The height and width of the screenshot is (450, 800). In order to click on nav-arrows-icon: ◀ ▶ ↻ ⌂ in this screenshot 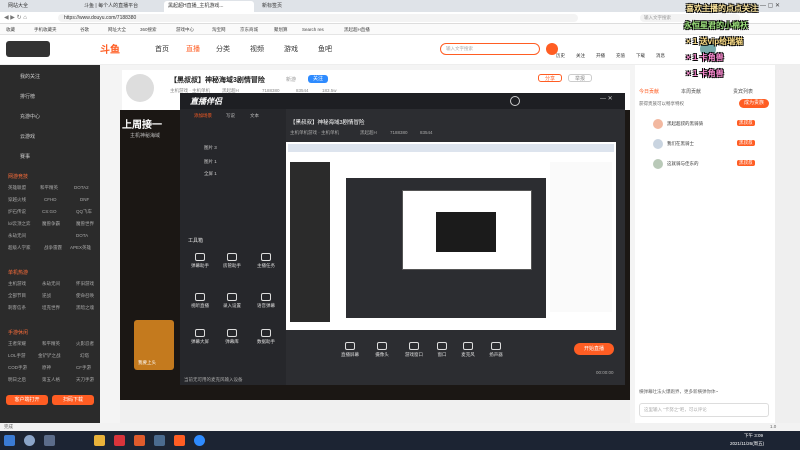, I will do `click(15, 17)`.